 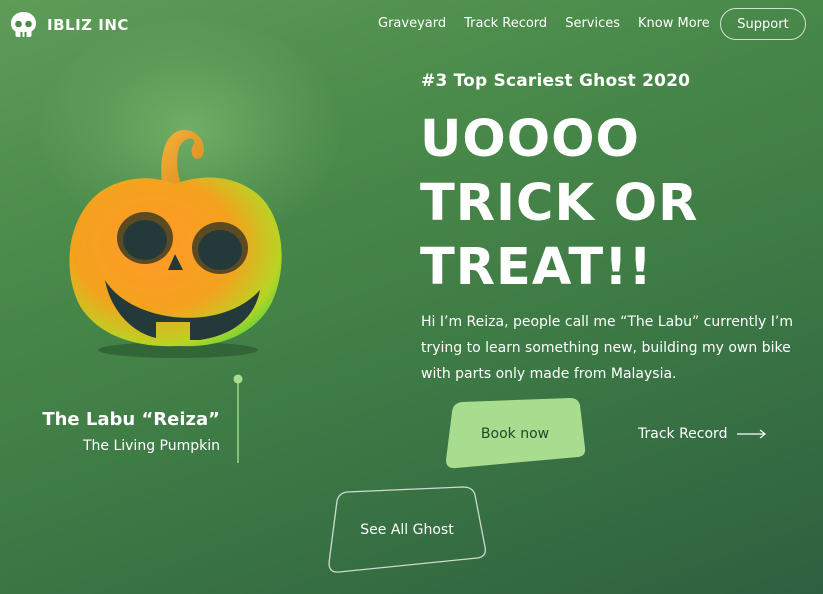 I want to click on nav-services: Services, so click(x=592, y=23).